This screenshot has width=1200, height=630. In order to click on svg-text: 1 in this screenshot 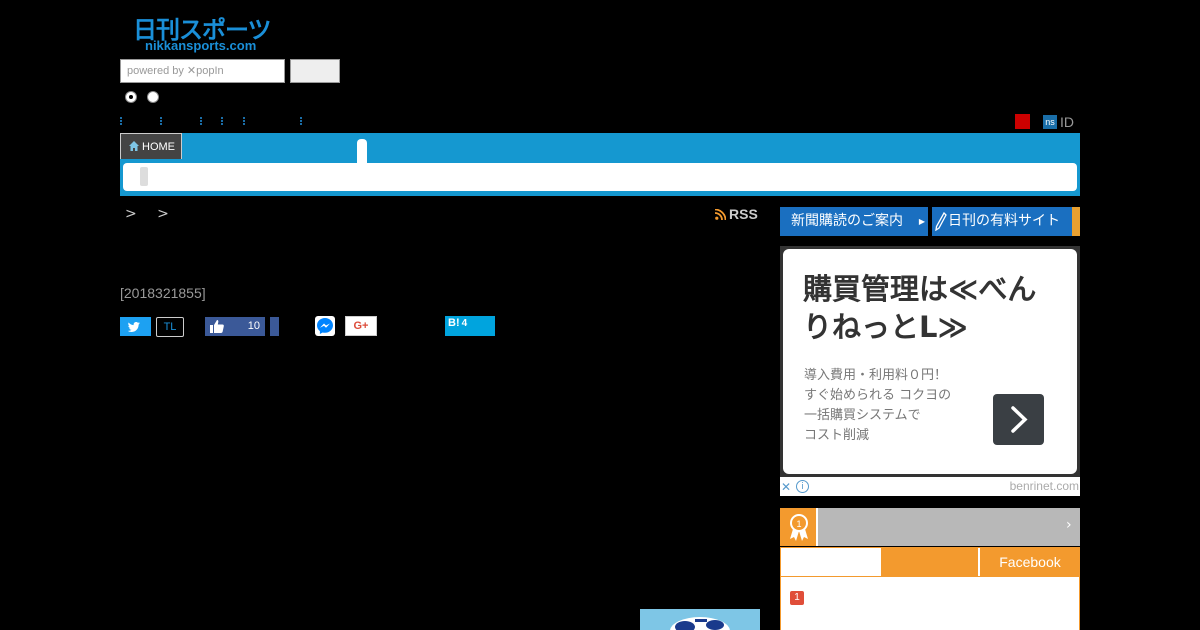, I will do `click(798, 524)`.